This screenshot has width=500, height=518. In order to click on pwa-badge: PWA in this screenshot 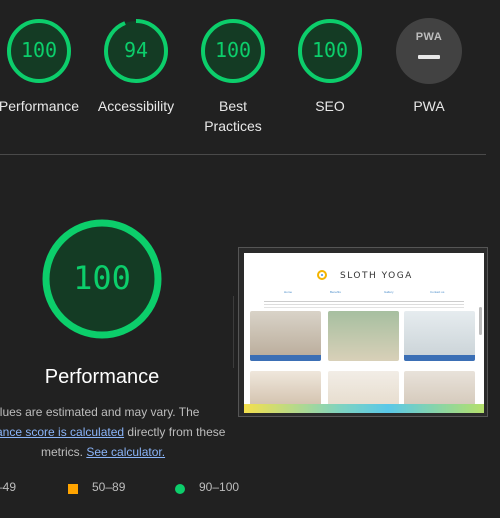, I will do `click(429, 51)`.